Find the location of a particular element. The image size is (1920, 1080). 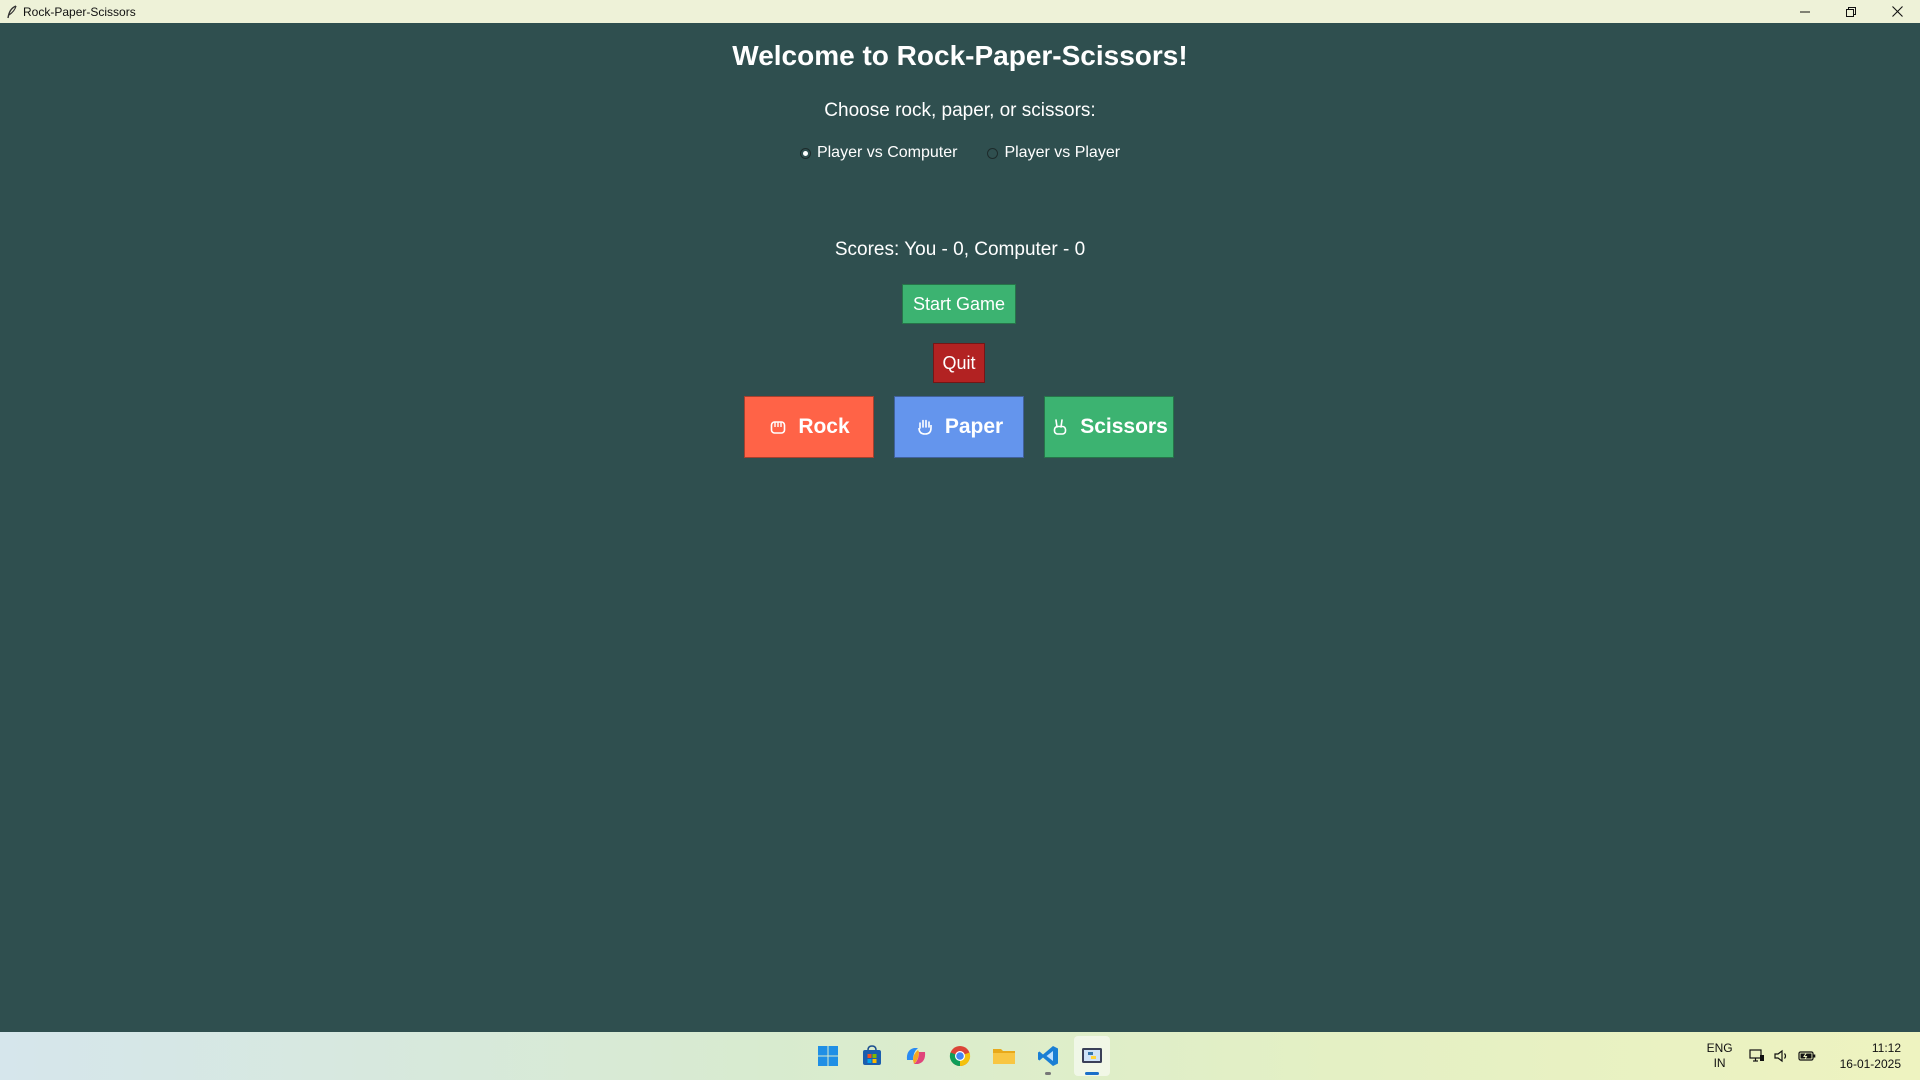

minimize-icon is located at coordinates (1805, 11).